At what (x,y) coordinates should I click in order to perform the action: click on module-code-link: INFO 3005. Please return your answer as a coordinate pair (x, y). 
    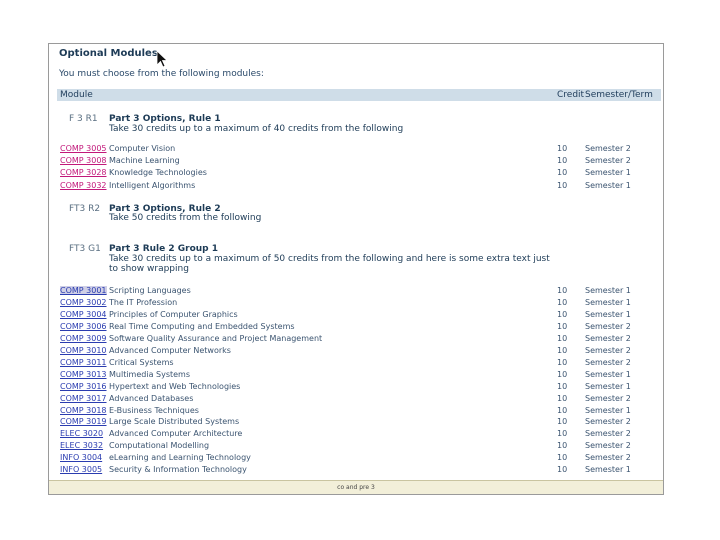
    Looking at the image, I should click on (81, 469).